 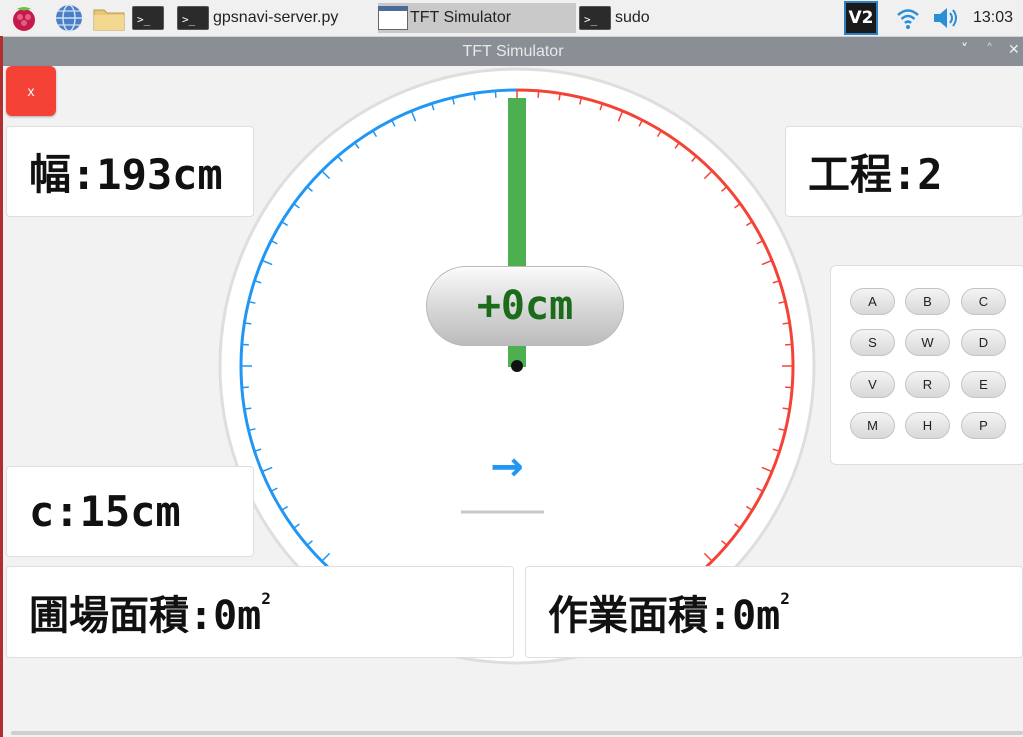 I want to click on direction-arrow-icon: →, so click(x=507, y=467).